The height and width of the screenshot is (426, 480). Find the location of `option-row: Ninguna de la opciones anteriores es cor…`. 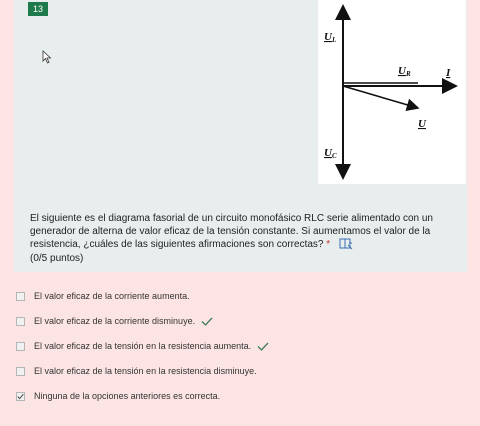

option-row: Ninguna de la opciones anteriores es cor… is located at coordinates (118, 396).